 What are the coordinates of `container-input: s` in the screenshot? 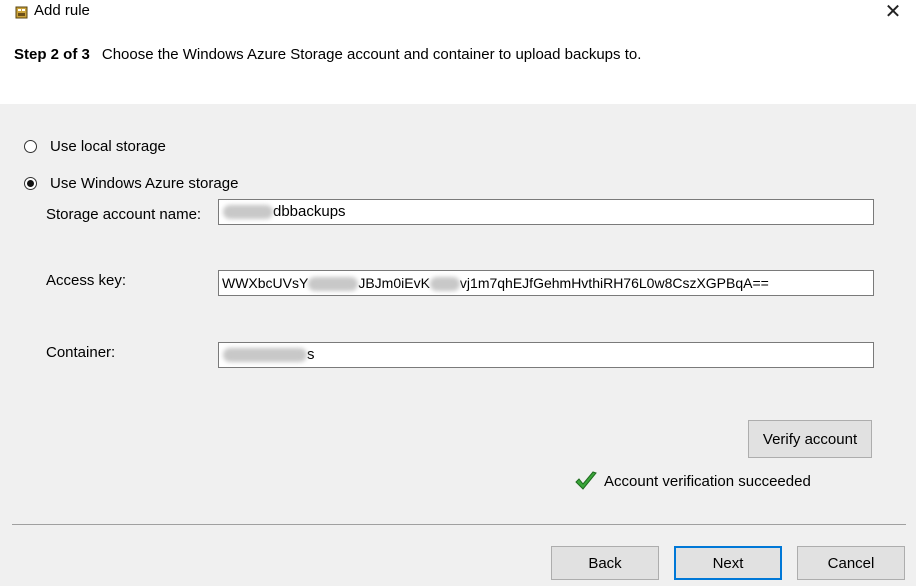 It's located at (546, 355).